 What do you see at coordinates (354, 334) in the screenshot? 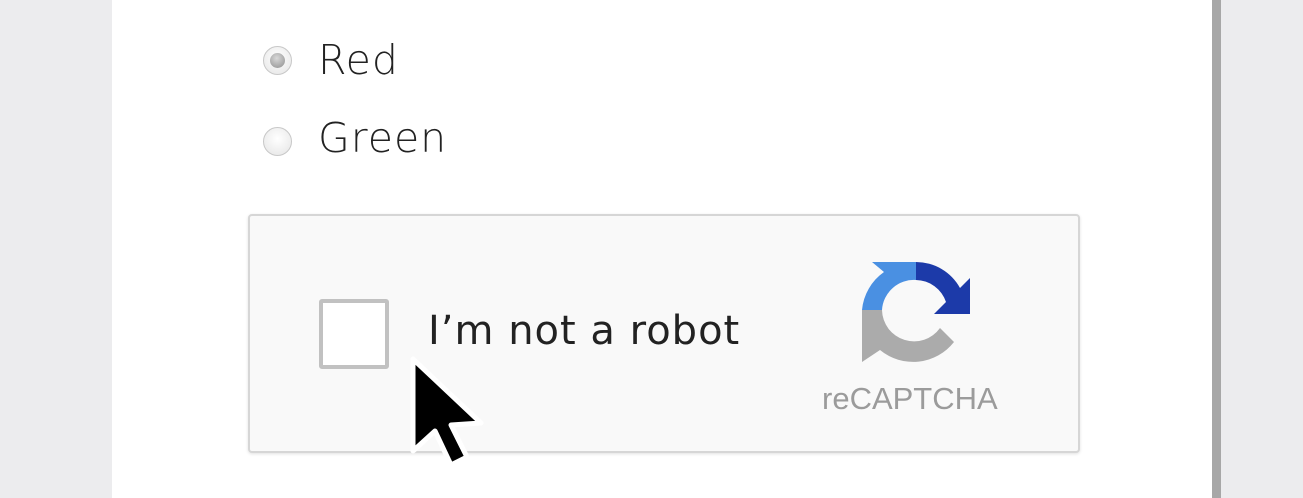
I see `not-robot-checkbox` at bounding box center [354, 334].